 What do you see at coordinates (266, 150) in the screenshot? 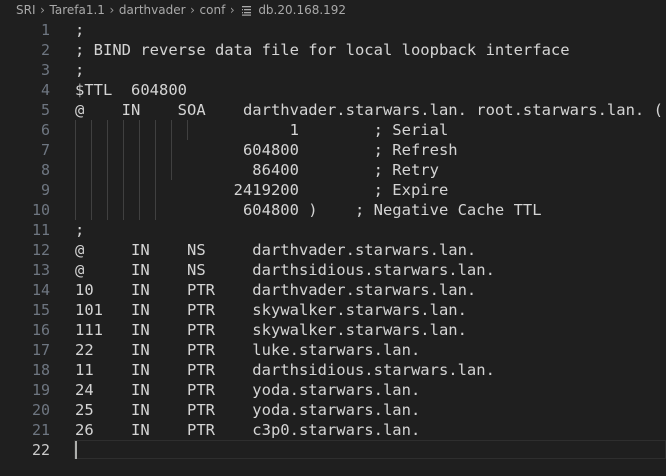
I see `line-text: 604800 ; Refresh` at bounding box center [266, 150].